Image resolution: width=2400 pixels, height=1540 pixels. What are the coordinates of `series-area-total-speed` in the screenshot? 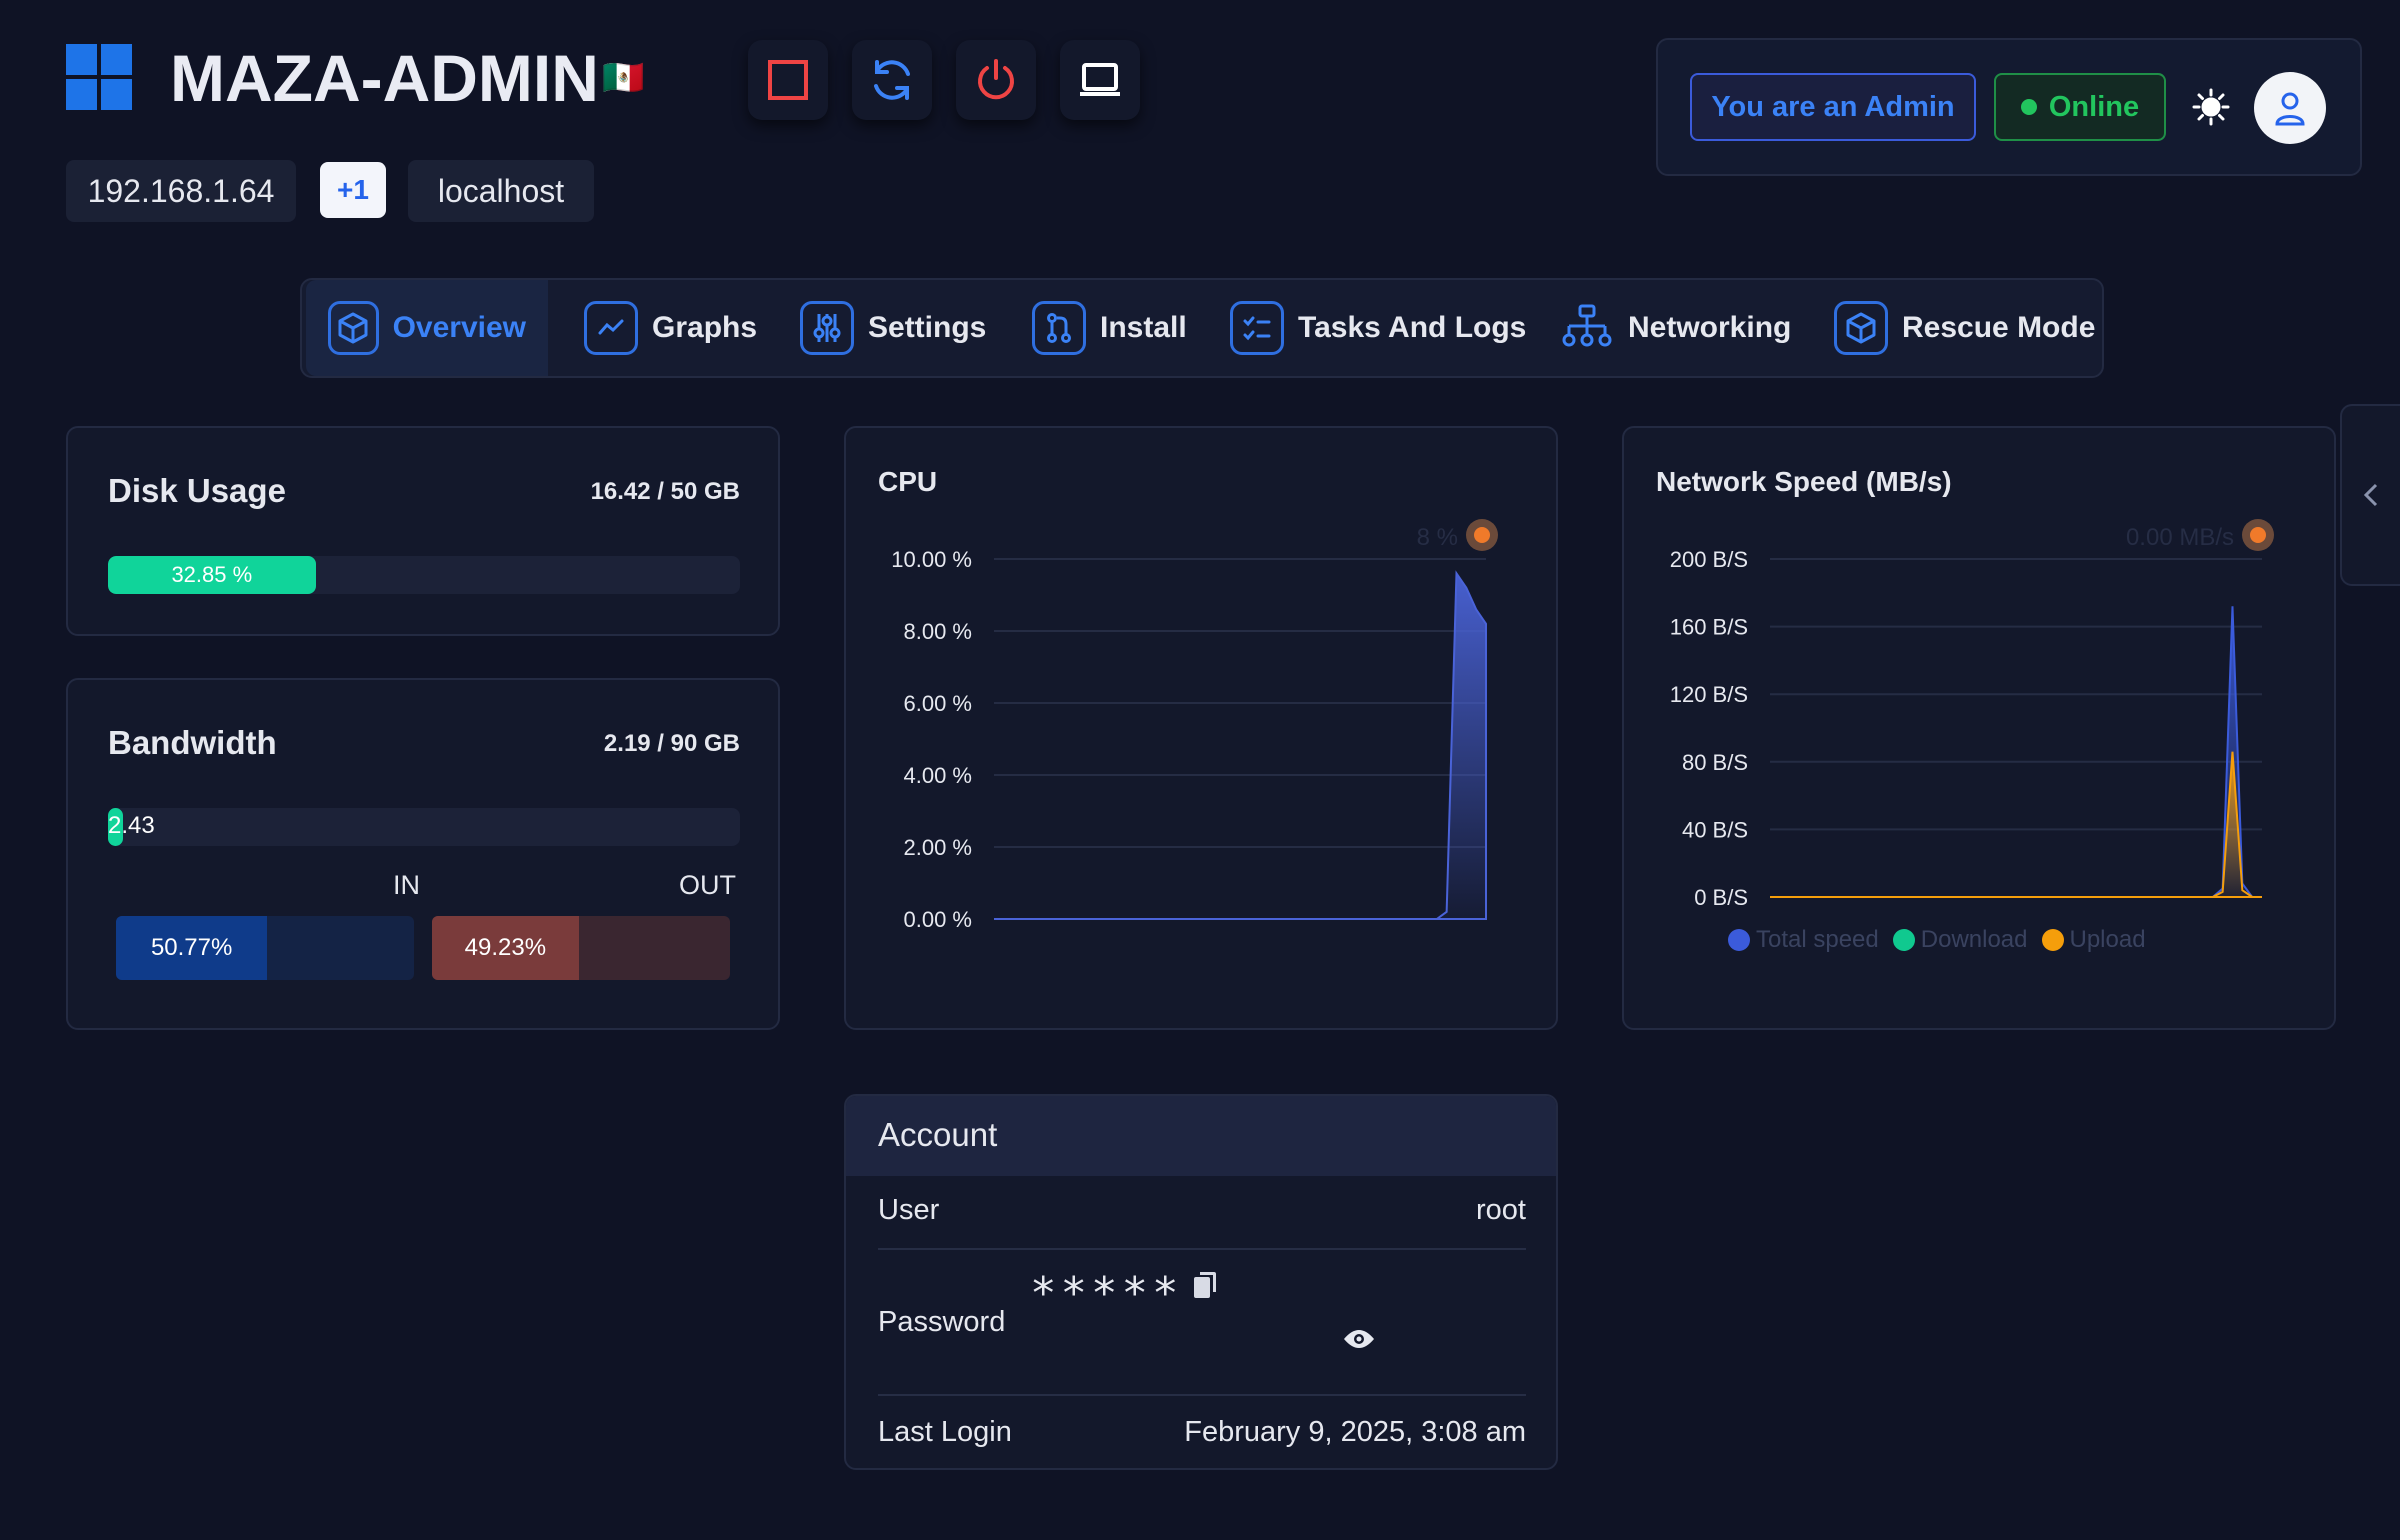 It's located at (2016, 752).